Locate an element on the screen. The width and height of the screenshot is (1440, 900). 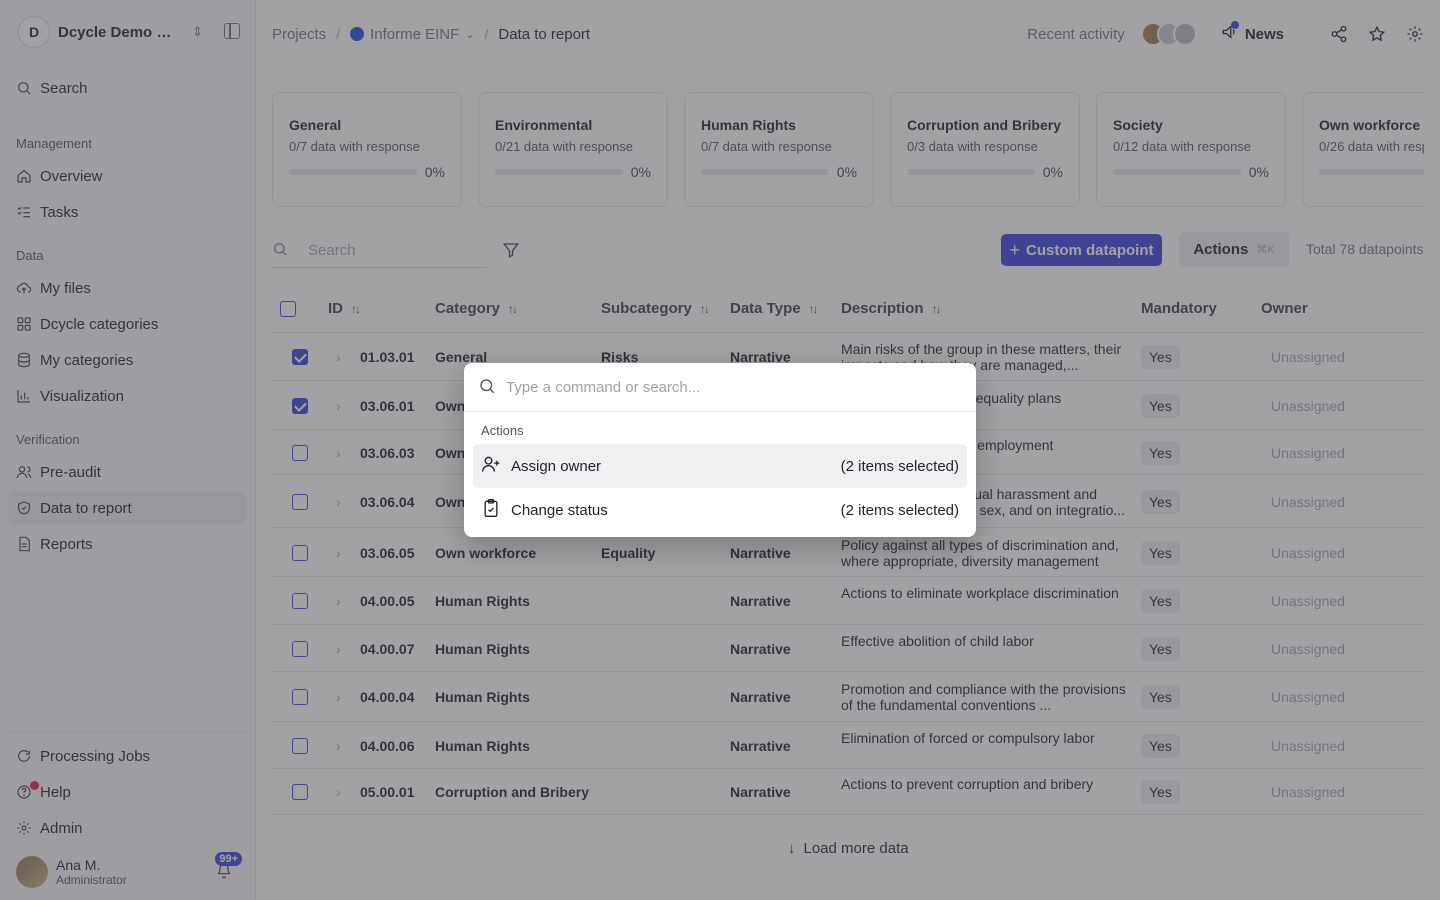
command-search-input is located at coordinates (726, 387).